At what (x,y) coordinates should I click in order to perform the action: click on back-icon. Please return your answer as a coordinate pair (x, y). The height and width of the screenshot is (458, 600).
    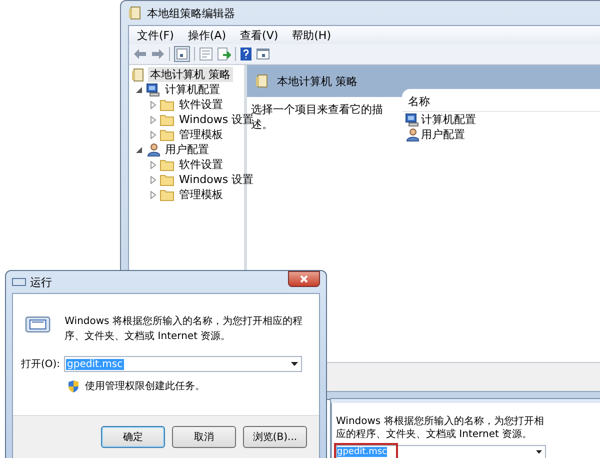
    Looking at the image, I should click on (140, 54).